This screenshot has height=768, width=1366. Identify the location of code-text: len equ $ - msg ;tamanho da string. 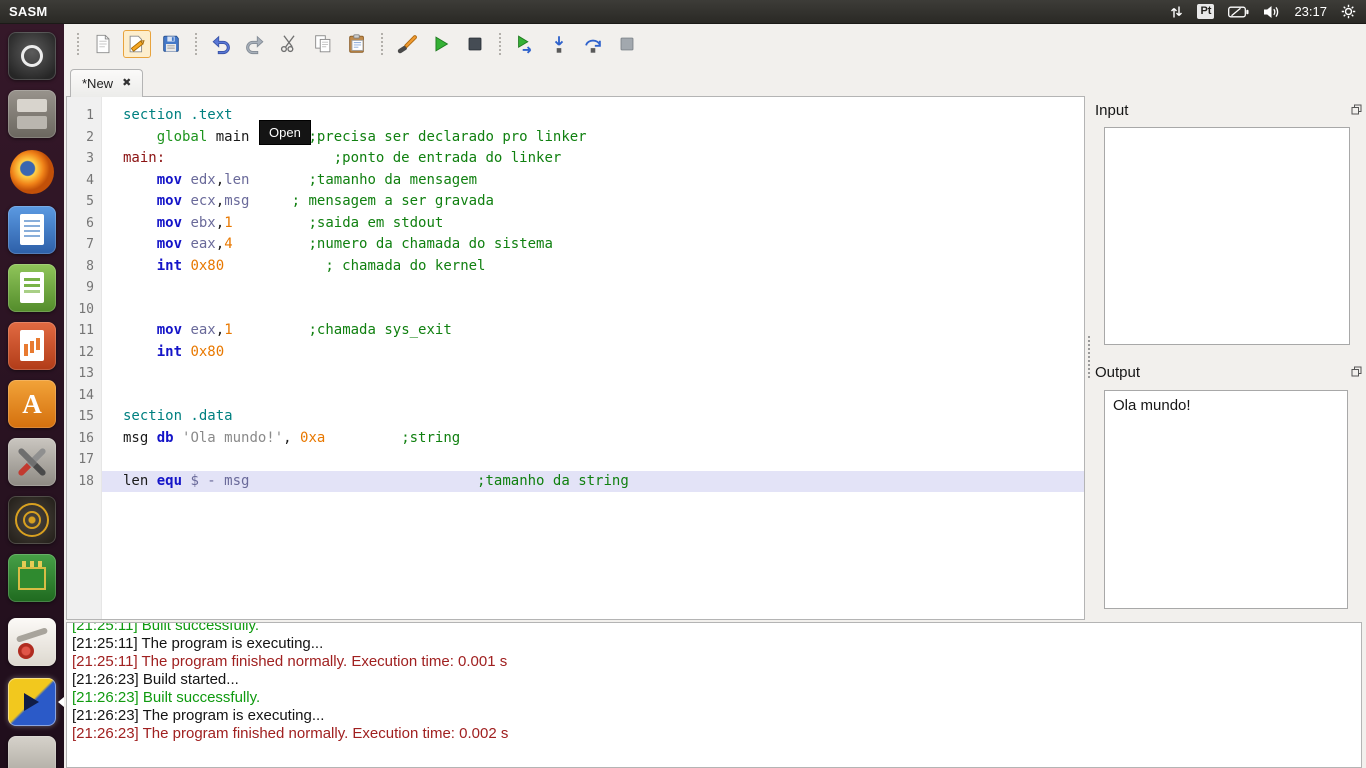
(593, 481).